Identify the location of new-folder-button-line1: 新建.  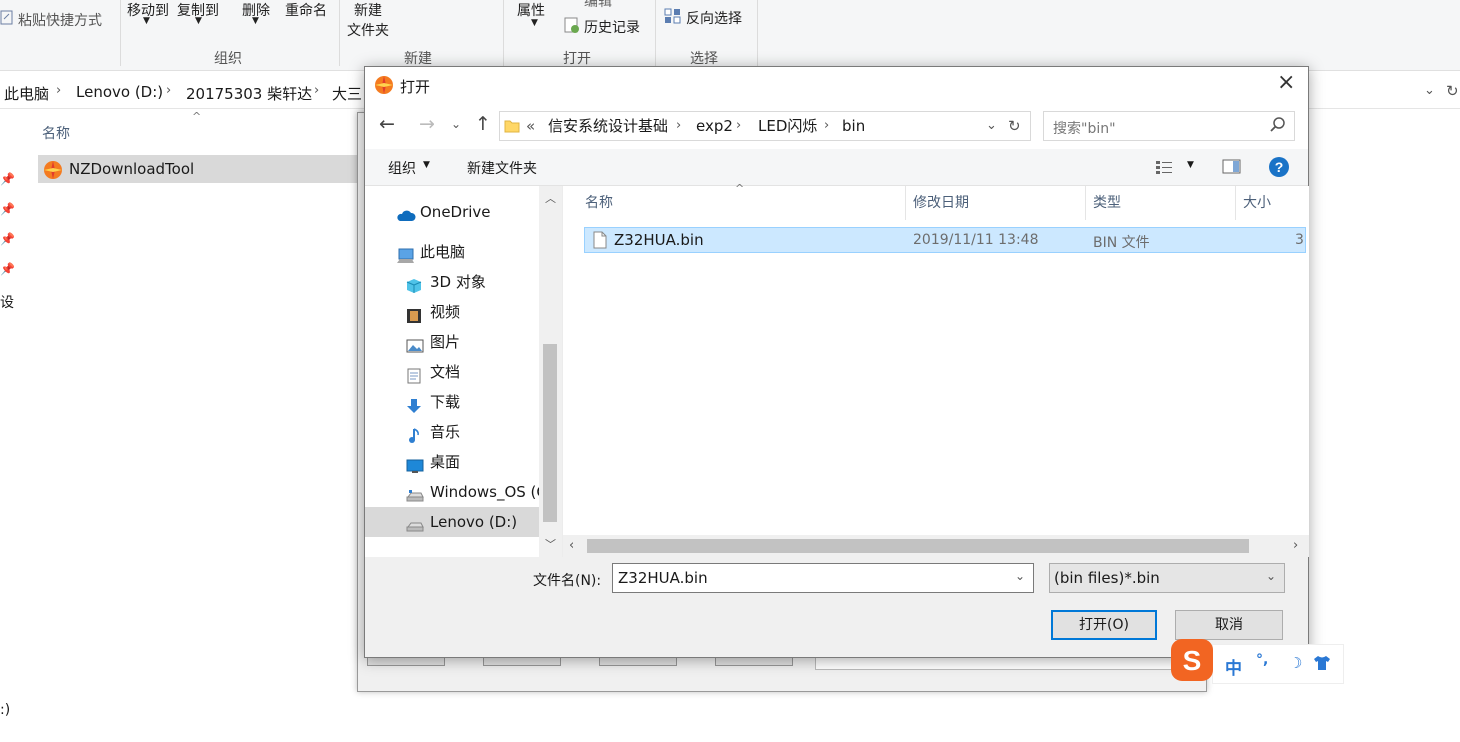
(368, 10).